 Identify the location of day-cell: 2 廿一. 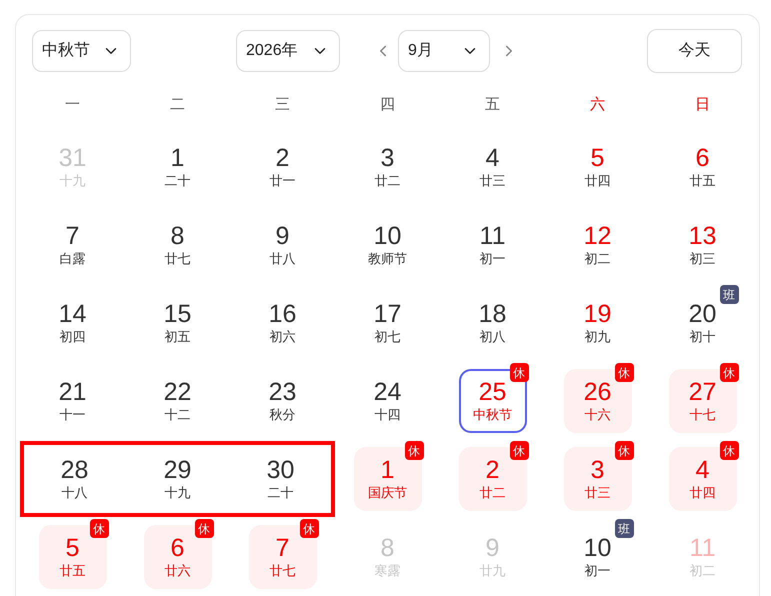
(283, 167).